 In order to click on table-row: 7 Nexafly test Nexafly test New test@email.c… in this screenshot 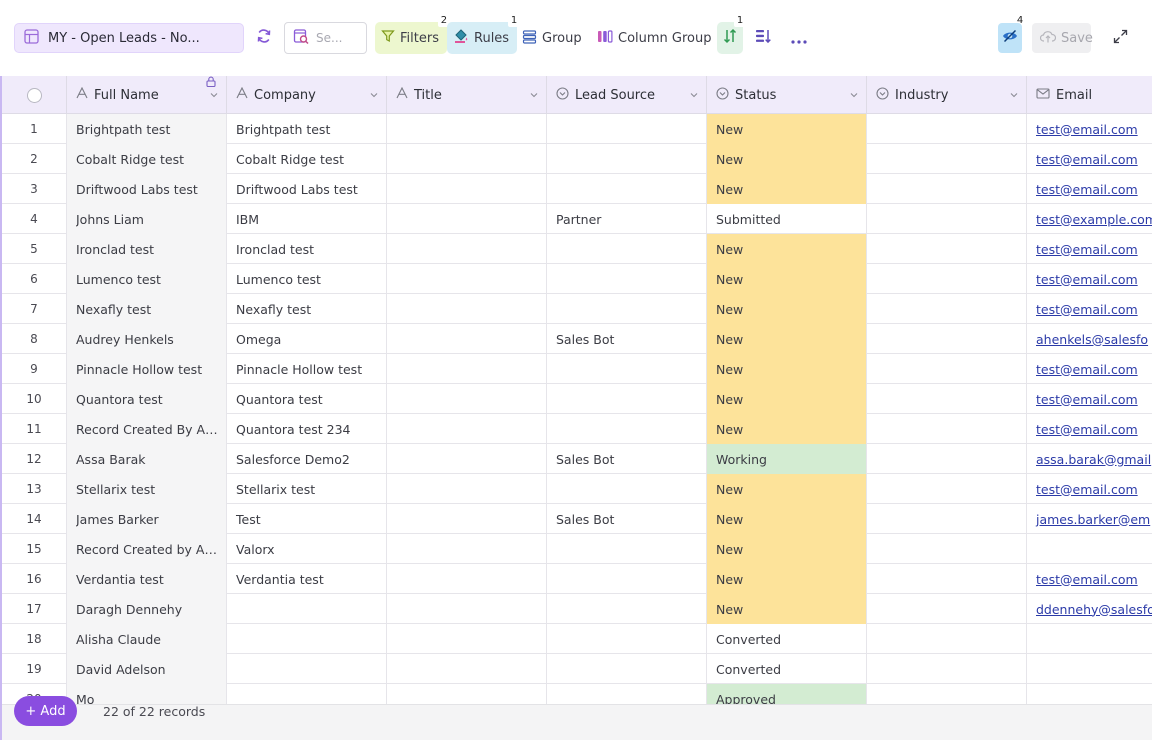, I will do `click(577, 309)`.